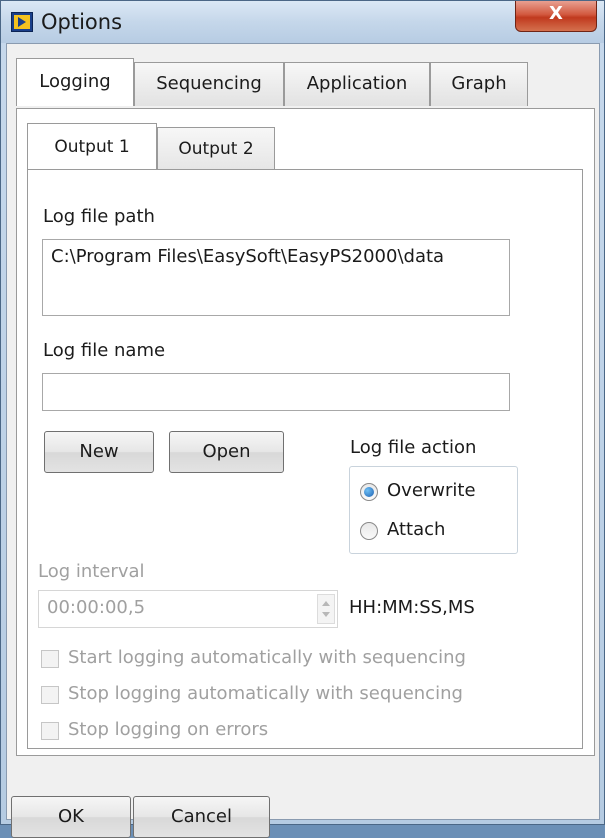  Describe the element at coordinates (22, 22) in the screenshot. I see `app-icon` at that location.